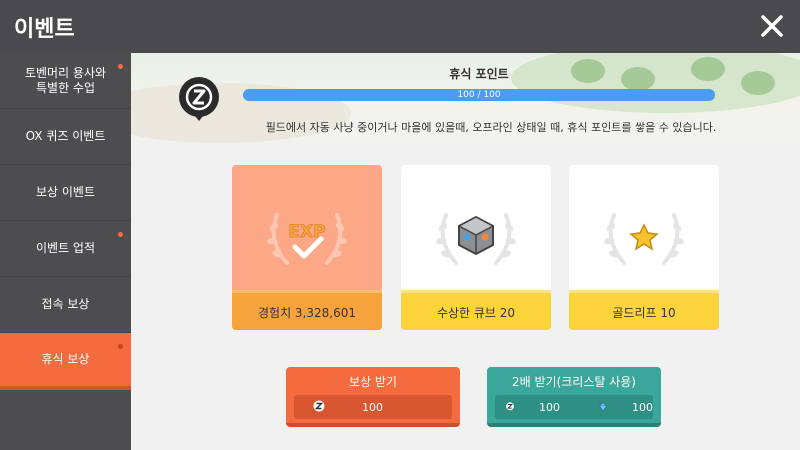 Image resolution: width=800 pixels, height=450 pixels. I want to click on sidebar-item-label: 접속 보상, so click(65, 304).